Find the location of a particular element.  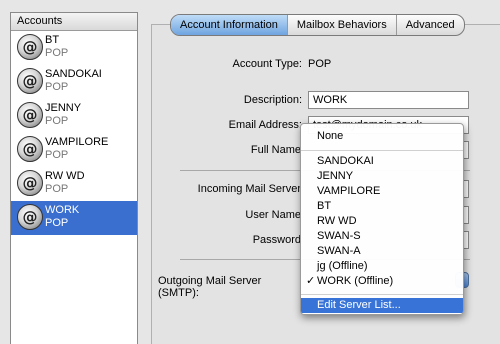

account-name: VAMPILORE is located at coordinates (77, 142).